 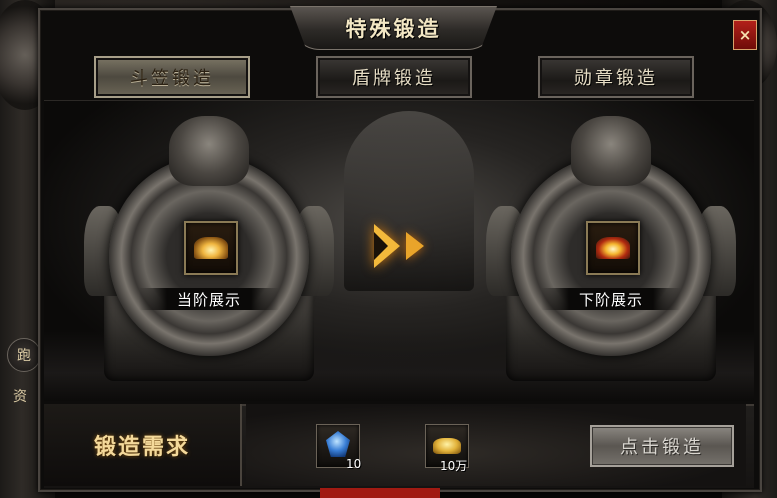 I want to click on blue-gem-icon, so click(x=338, y=444).